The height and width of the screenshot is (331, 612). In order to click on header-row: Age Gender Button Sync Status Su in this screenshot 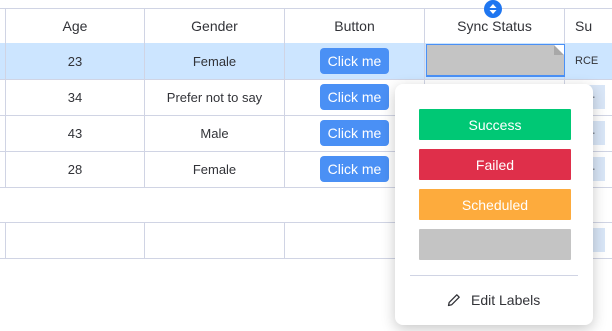, I will do `click(306, 26)`.